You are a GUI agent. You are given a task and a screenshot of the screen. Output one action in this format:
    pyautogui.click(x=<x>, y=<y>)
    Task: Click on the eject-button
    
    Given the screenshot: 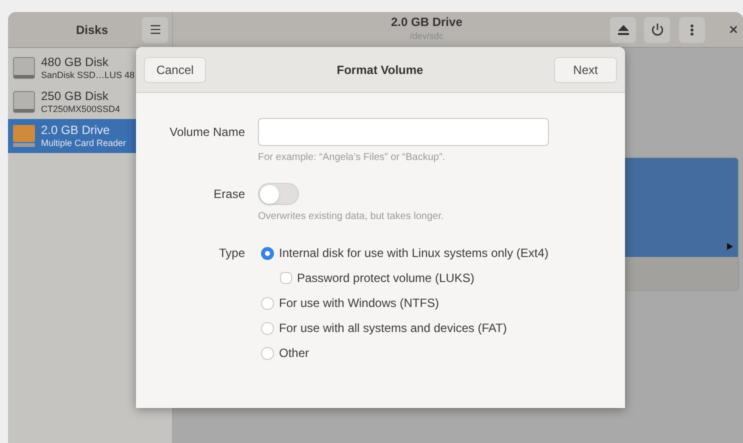 What is the action you would take?
    pyautogui.click(x=623, y=29)
    